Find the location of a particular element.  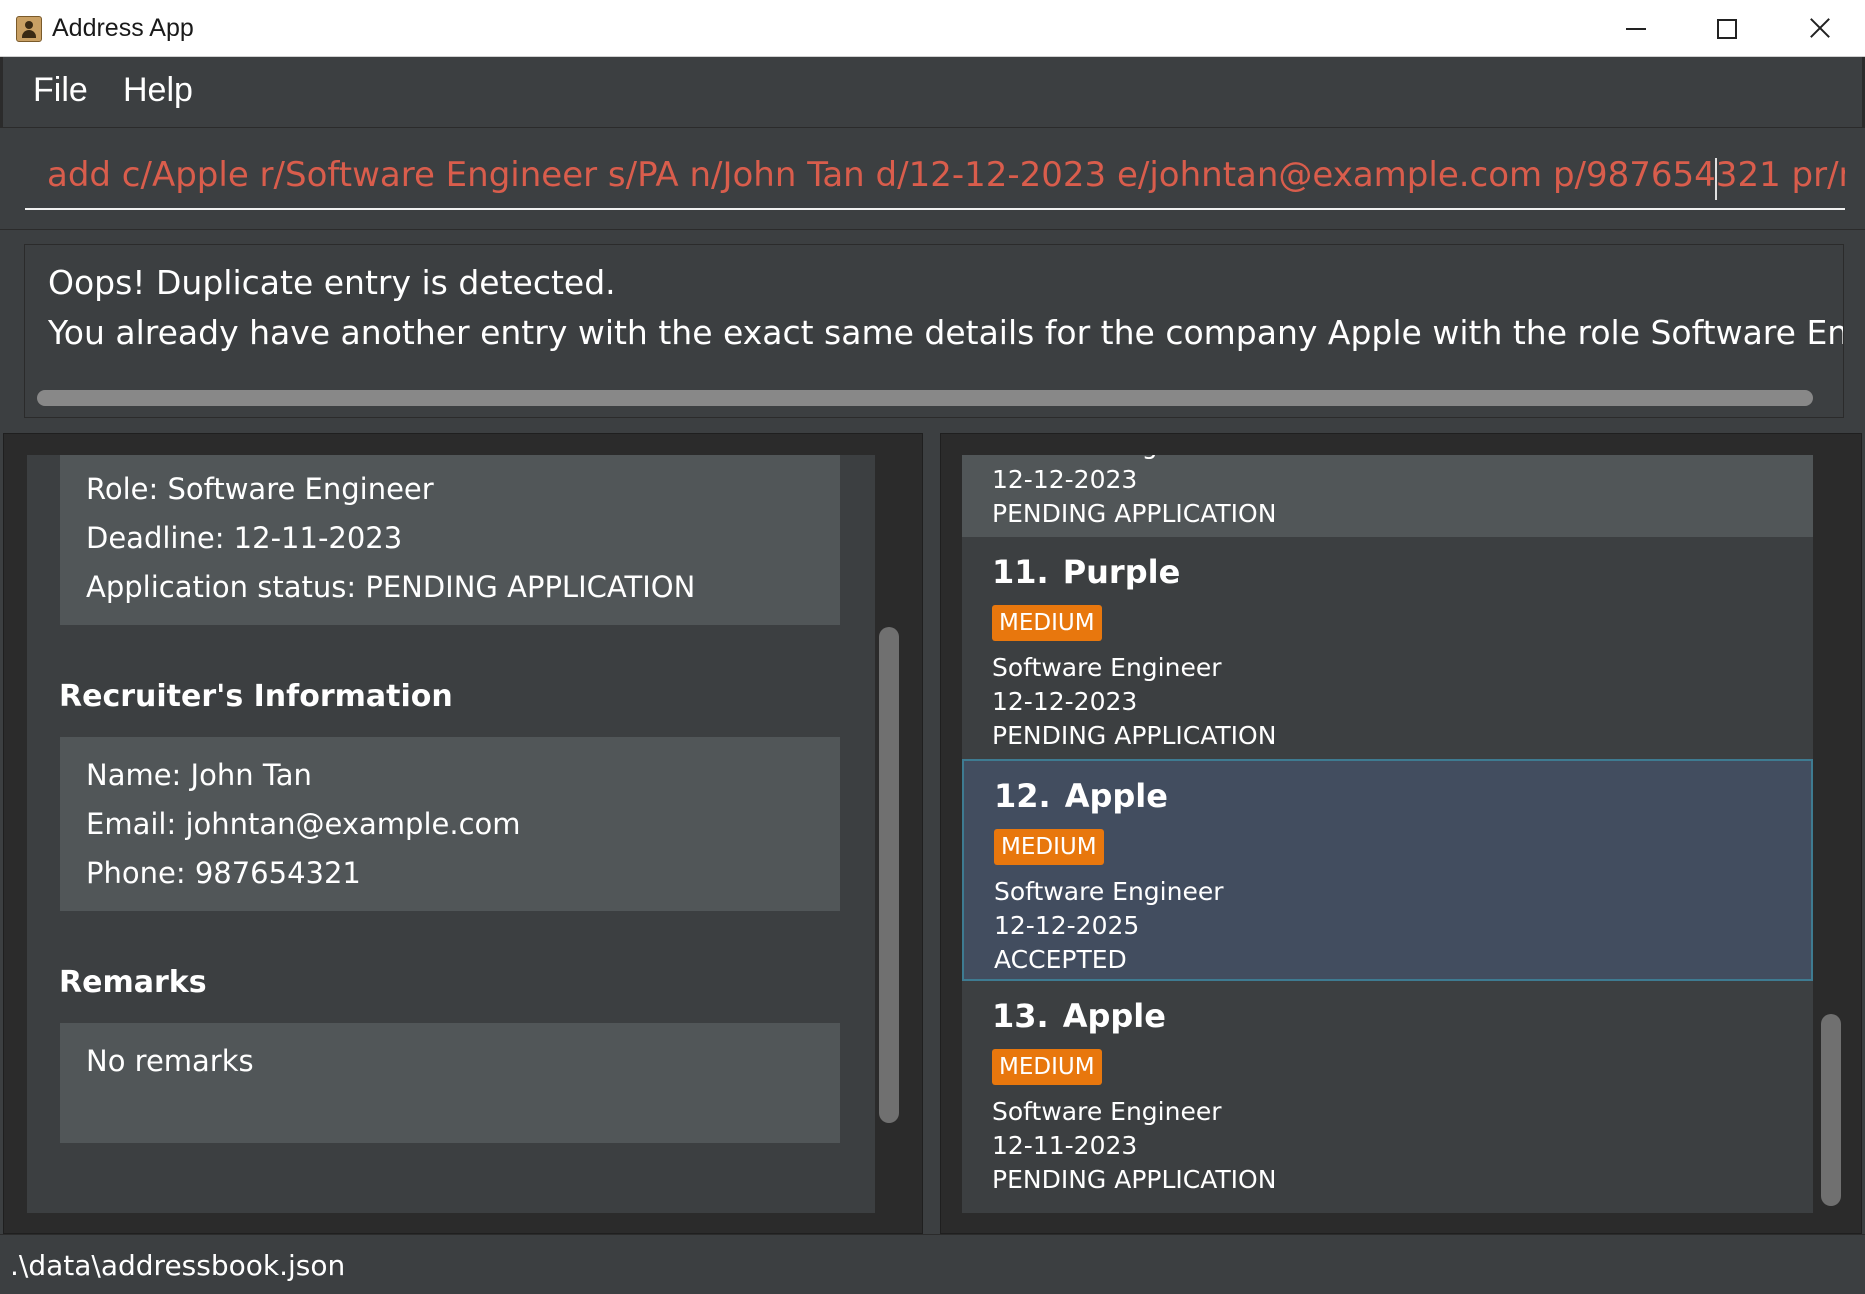

card-date: 12-11-2023 is located at coordinates (1065, 1145).